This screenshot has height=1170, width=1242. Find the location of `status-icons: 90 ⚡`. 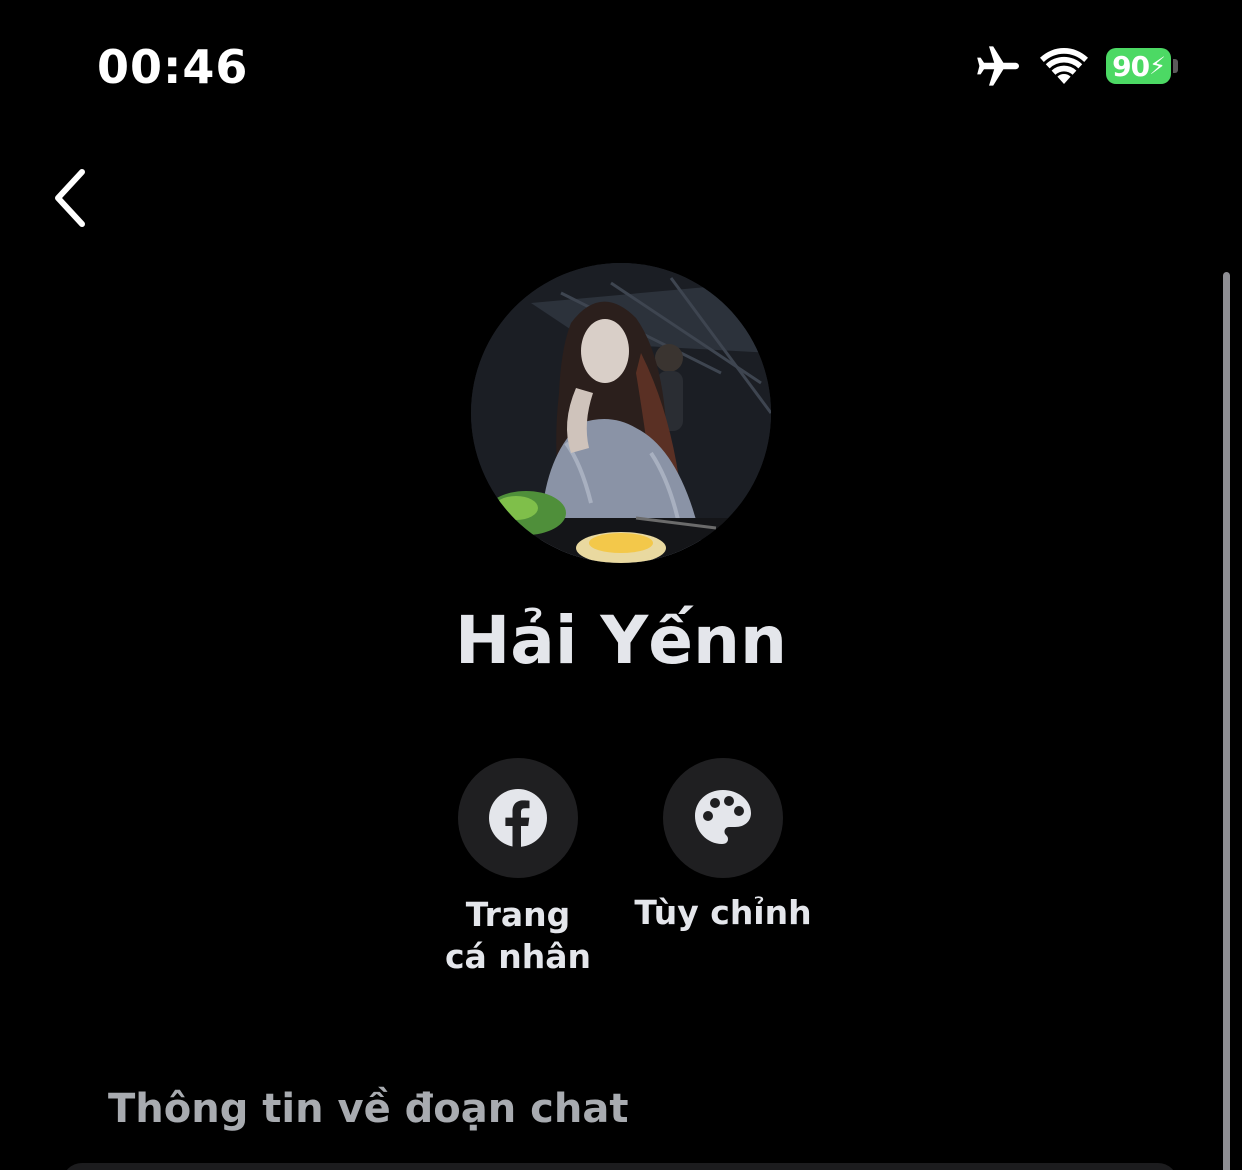

status-icons: 90 ⚡ is located at coordinates (1076, 66).